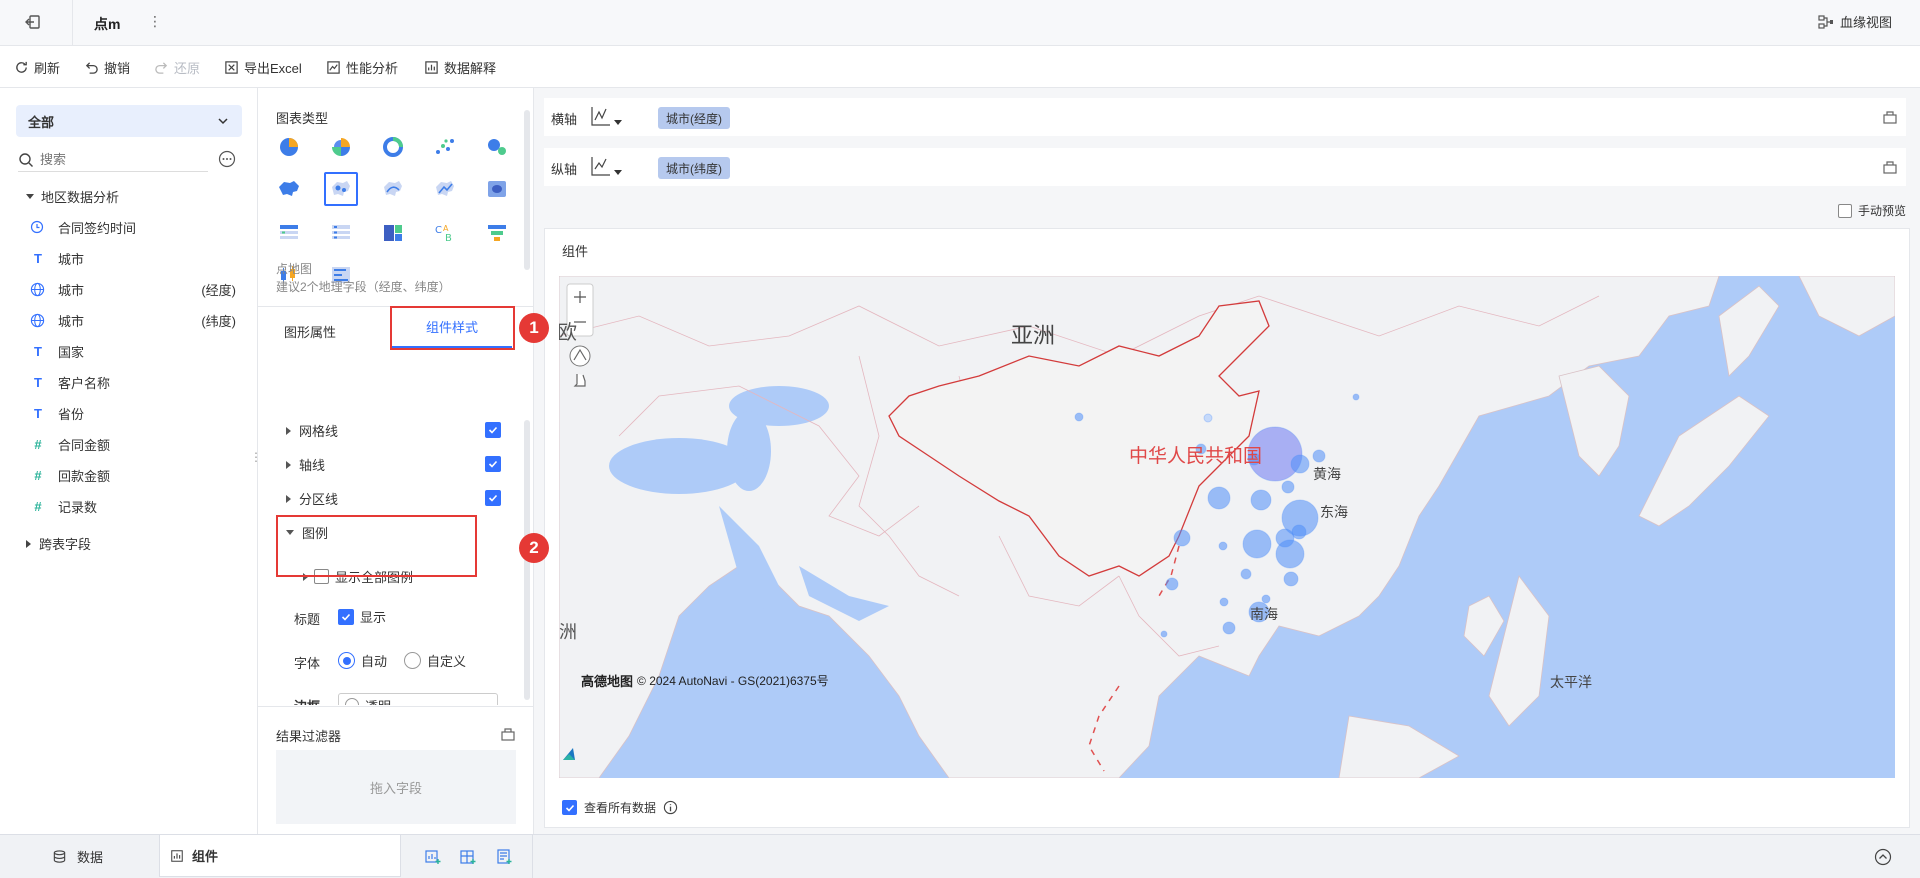 The width and height of the screenshot is (1920, 878). Describe the element at coordinates (393, 189) in the screenshot. I see `flow-map-type-icon` at that location.